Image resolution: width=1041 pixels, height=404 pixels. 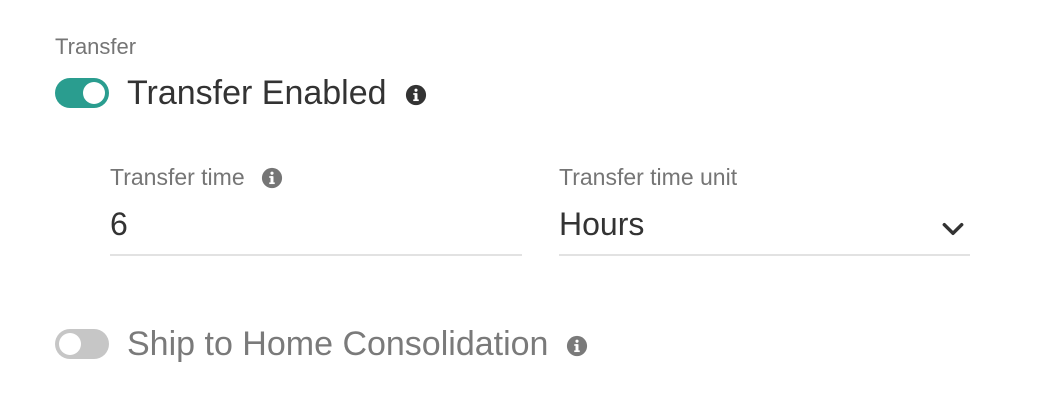 What do you see at coordinates (96, 46) in the screenshot?
I see `section-label: Transfer` at bounding box center [96, 46].